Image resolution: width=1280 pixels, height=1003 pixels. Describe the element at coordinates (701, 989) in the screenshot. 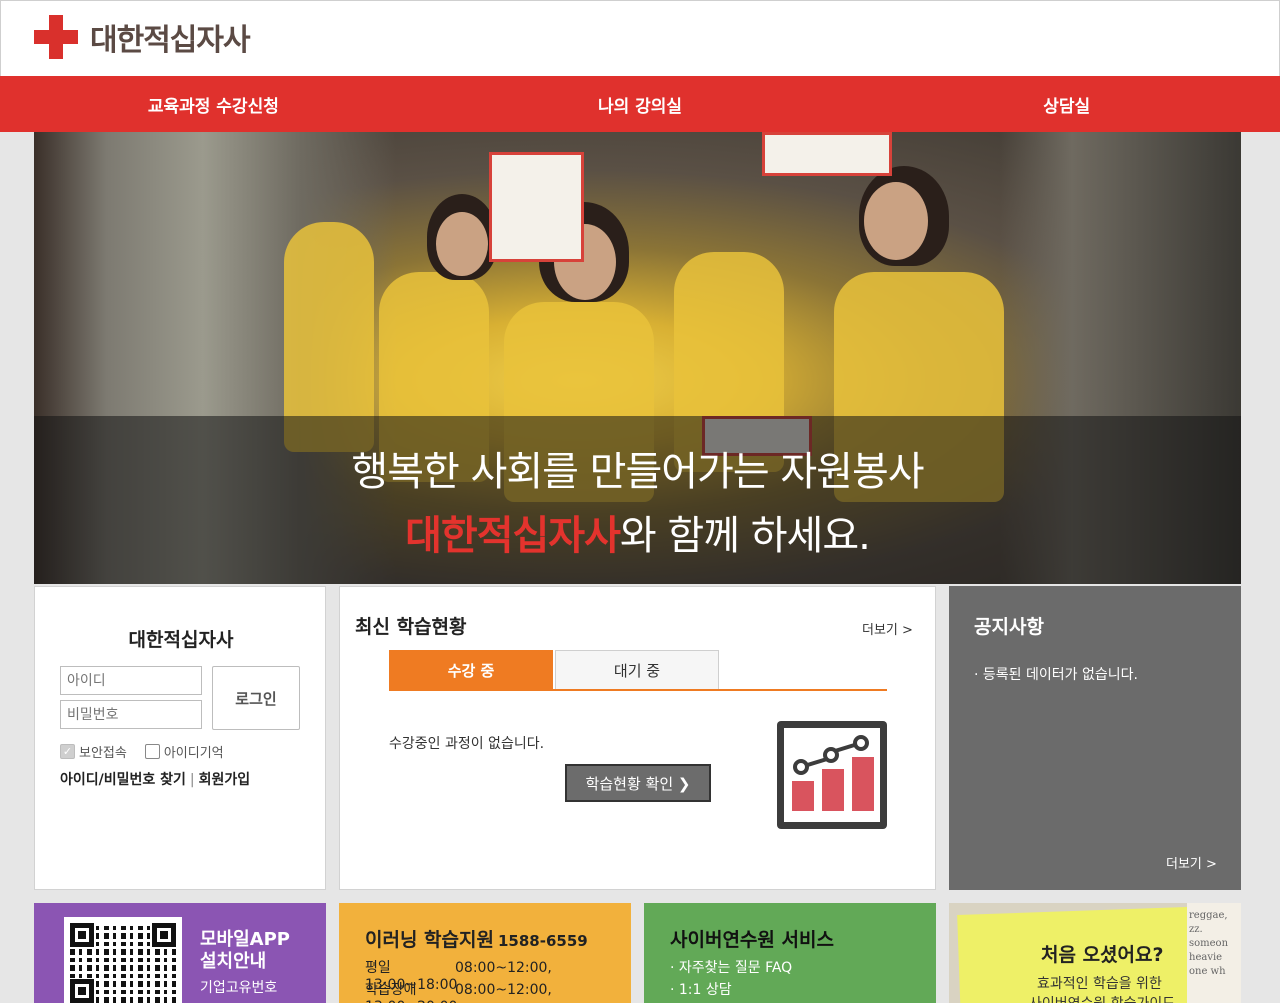

I see `one-to-one-link: · 1:1 상담` at that location.